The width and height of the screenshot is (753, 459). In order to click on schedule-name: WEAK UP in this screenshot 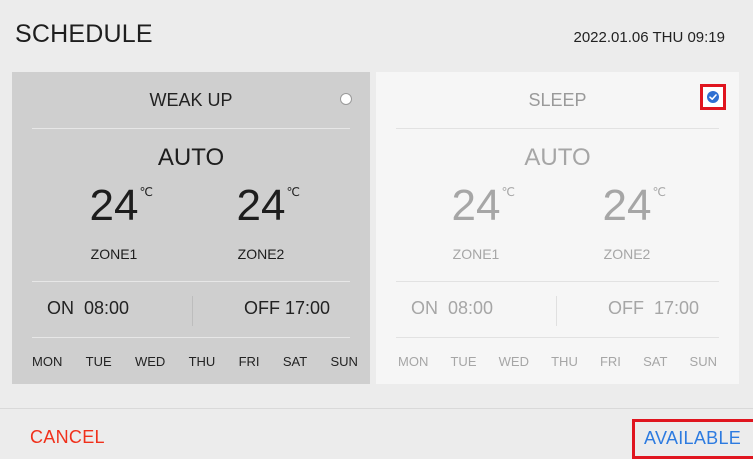, I will do `click(191, 100)`.